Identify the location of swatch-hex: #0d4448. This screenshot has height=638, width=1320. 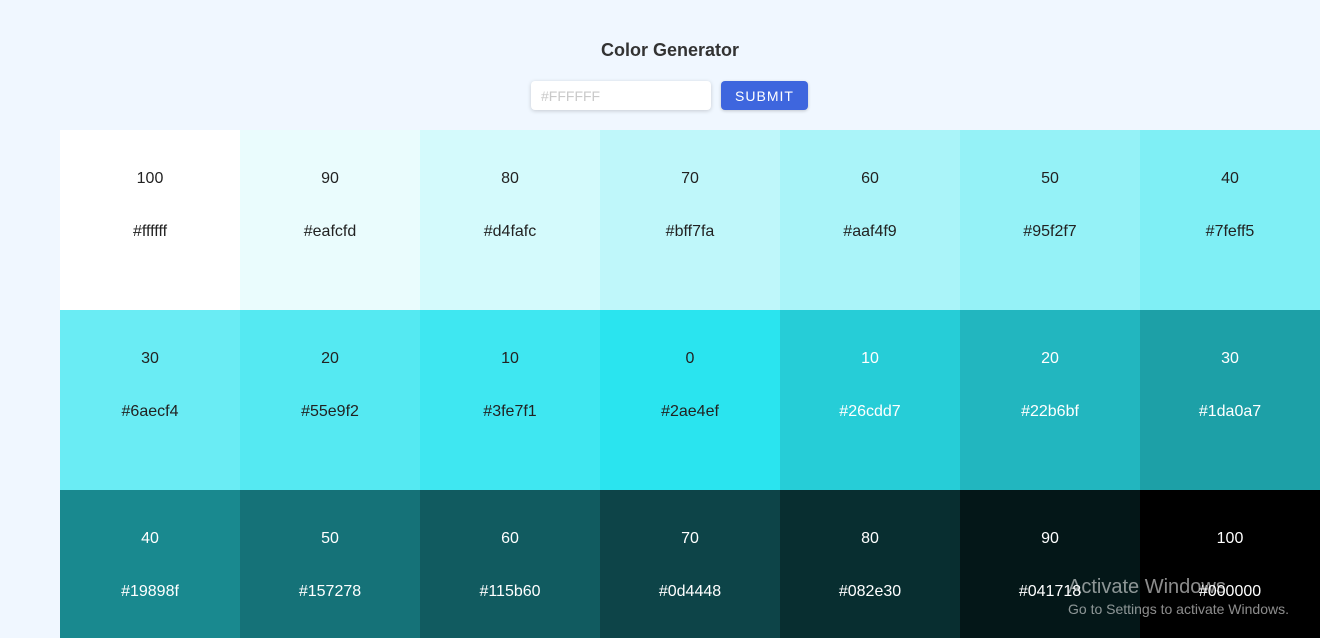
(690, 591).